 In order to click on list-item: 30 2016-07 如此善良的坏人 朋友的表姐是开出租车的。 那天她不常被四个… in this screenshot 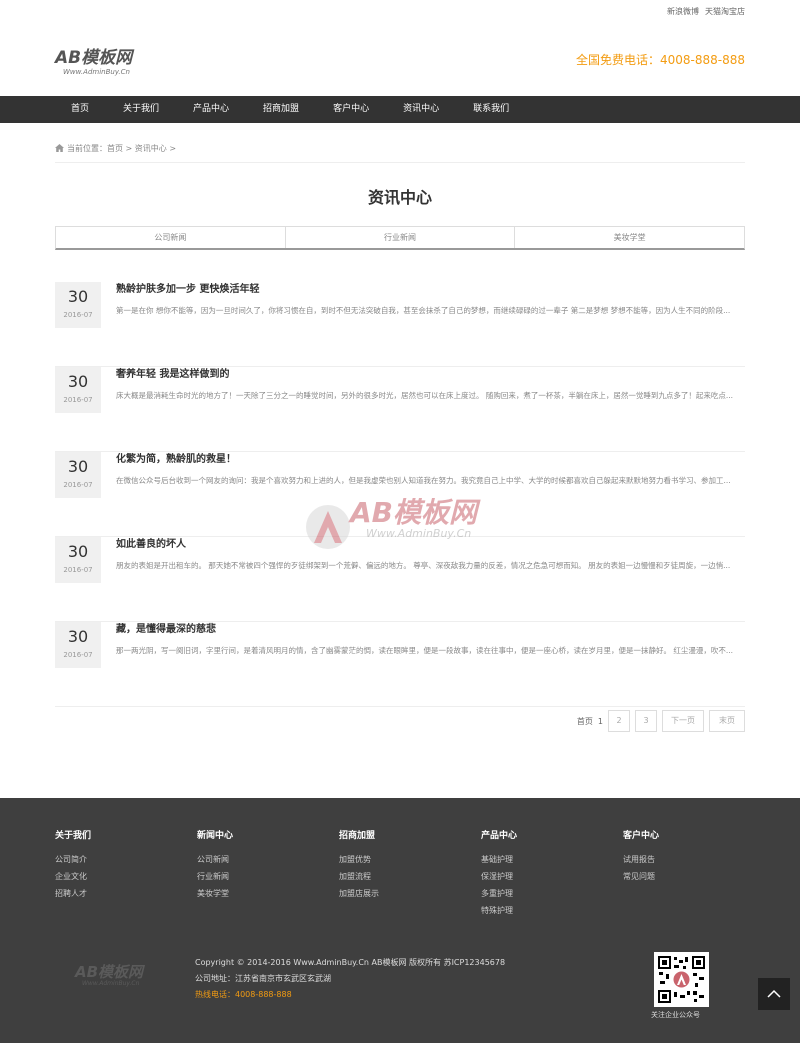, I will do `click(400, 579)`.